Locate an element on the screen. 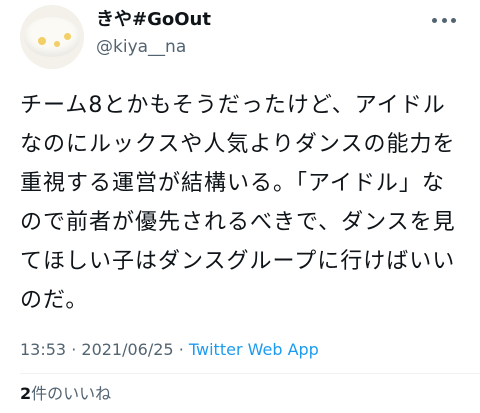 Image resolution: width=480 pixels, height=413 pixels. likes-link: 2件のいいね is located at coordinates (65, 394).